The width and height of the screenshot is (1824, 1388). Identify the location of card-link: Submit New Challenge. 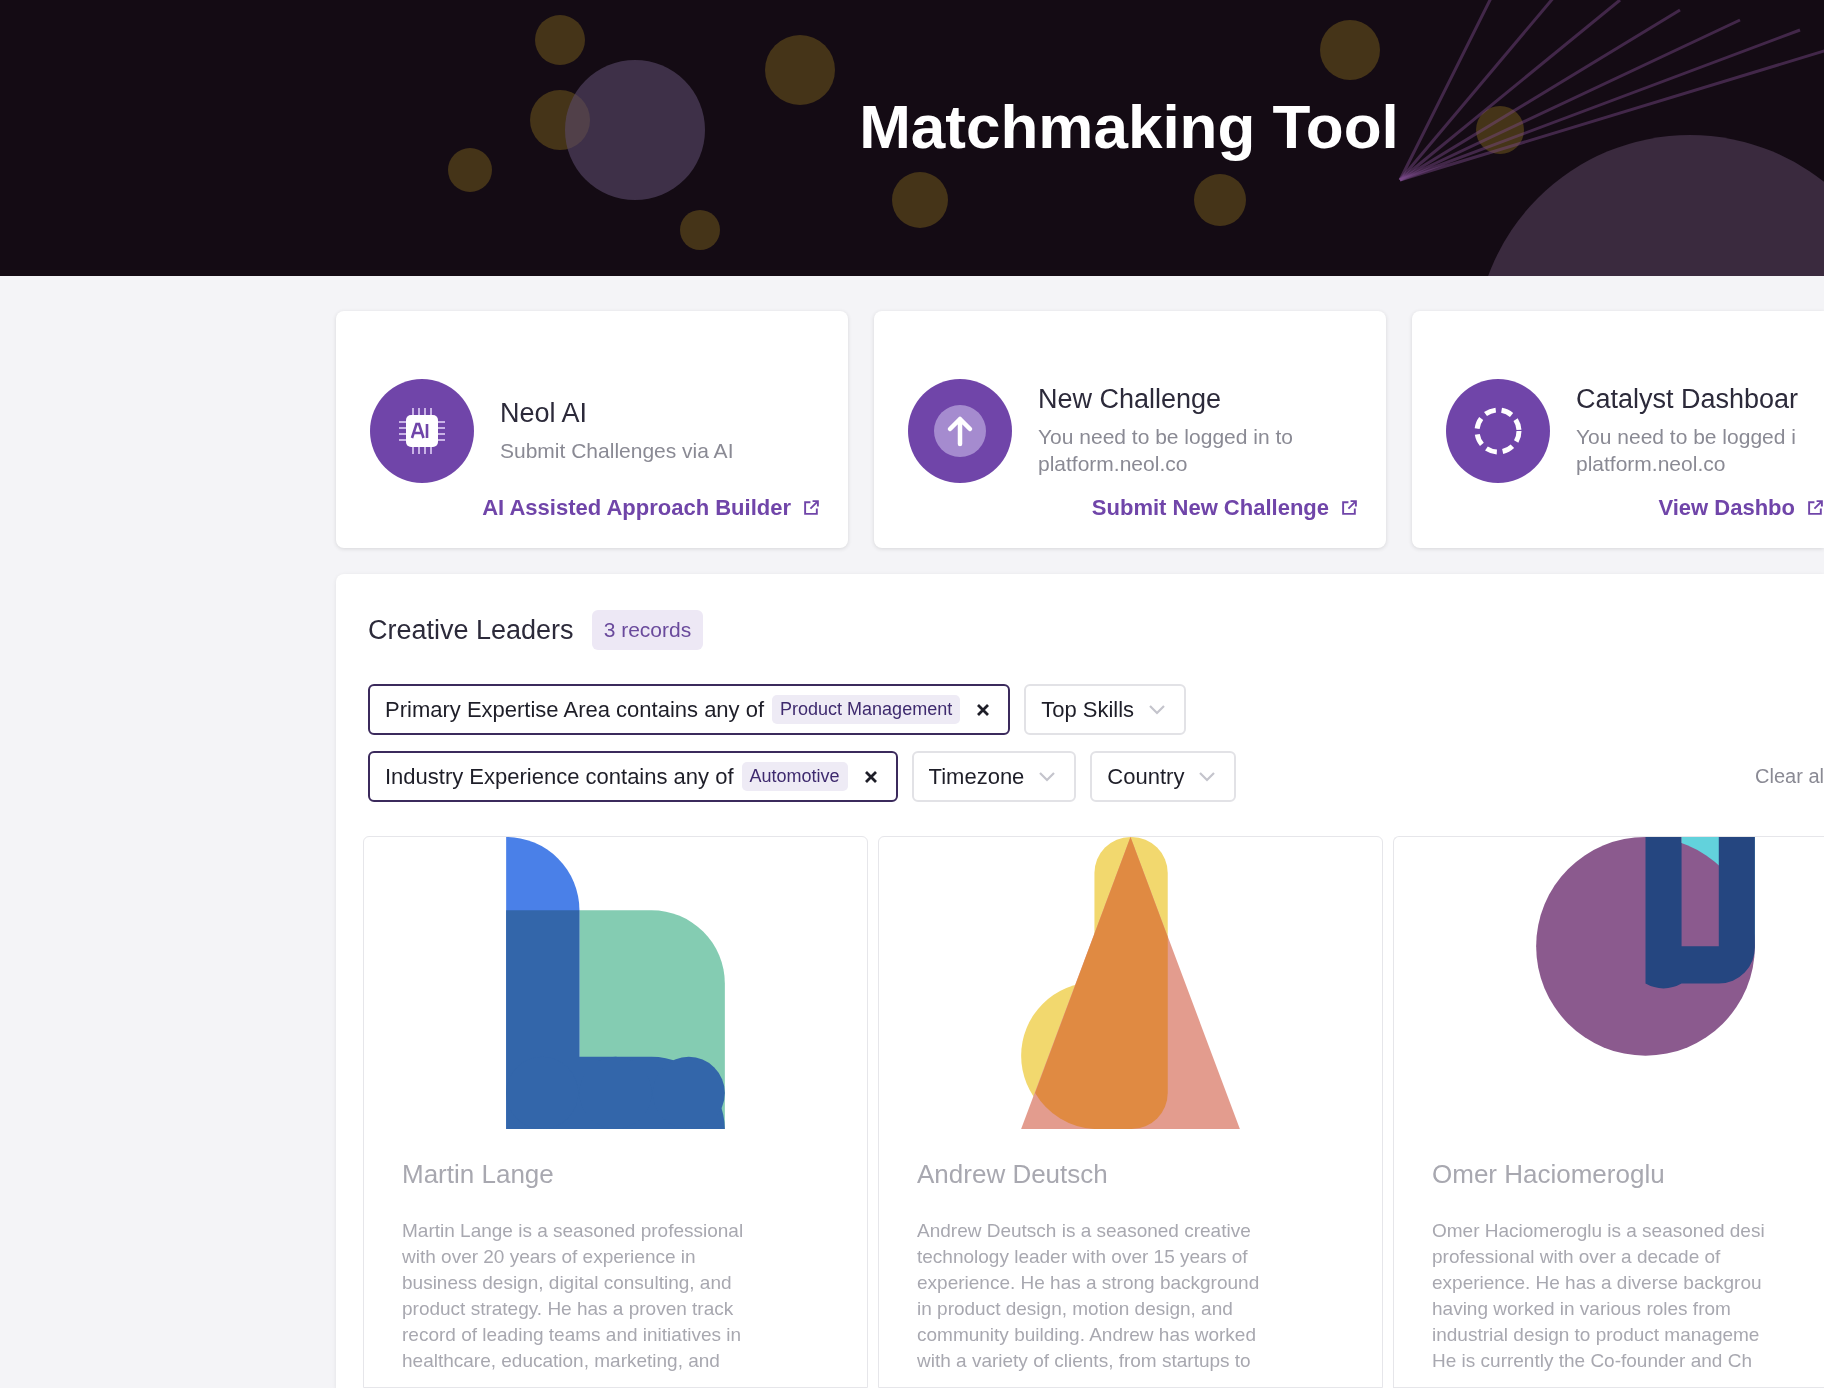
(1224, 507).